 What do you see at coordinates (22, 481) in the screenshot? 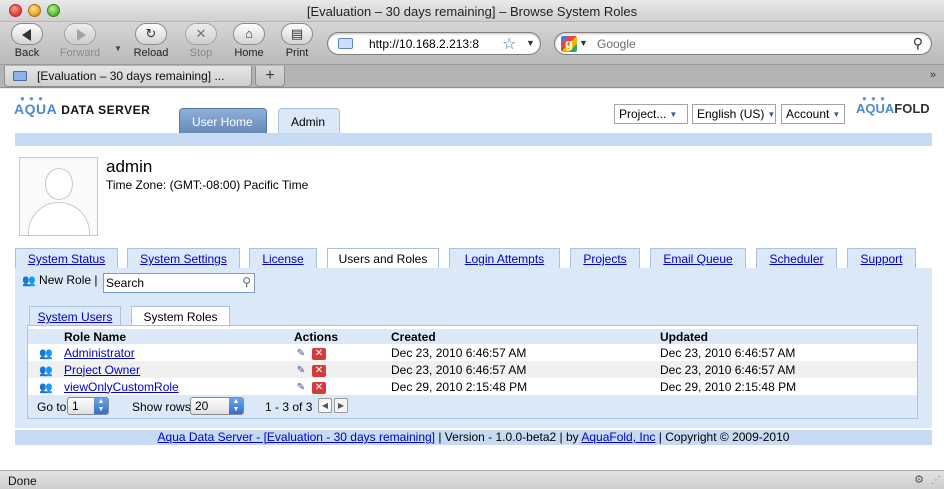
I see `status-text: Done` at bounding box center [22, 481].